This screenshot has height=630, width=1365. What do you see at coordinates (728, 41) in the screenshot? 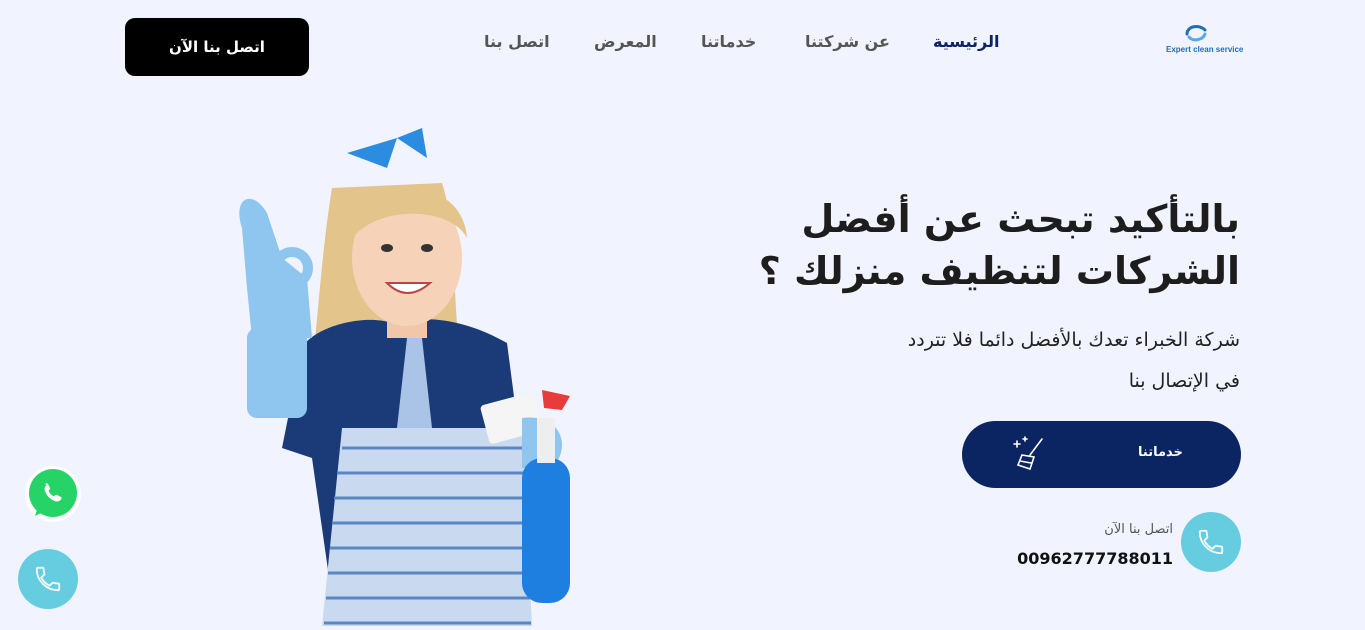
I see `nav-item-services: خدماتنا` at bounding box center [728, 41].